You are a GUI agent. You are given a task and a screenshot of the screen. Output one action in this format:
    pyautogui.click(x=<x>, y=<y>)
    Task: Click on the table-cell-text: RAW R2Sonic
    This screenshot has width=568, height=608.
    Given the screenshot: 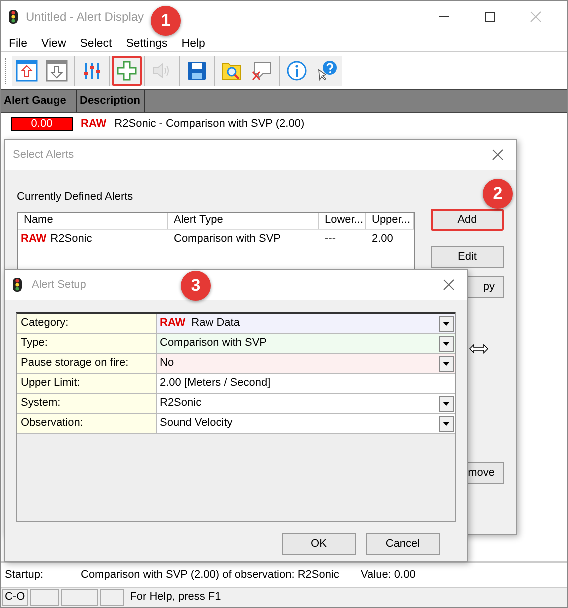 What is the action you would take?
    pyautogui.click(x=57, y=240)
    